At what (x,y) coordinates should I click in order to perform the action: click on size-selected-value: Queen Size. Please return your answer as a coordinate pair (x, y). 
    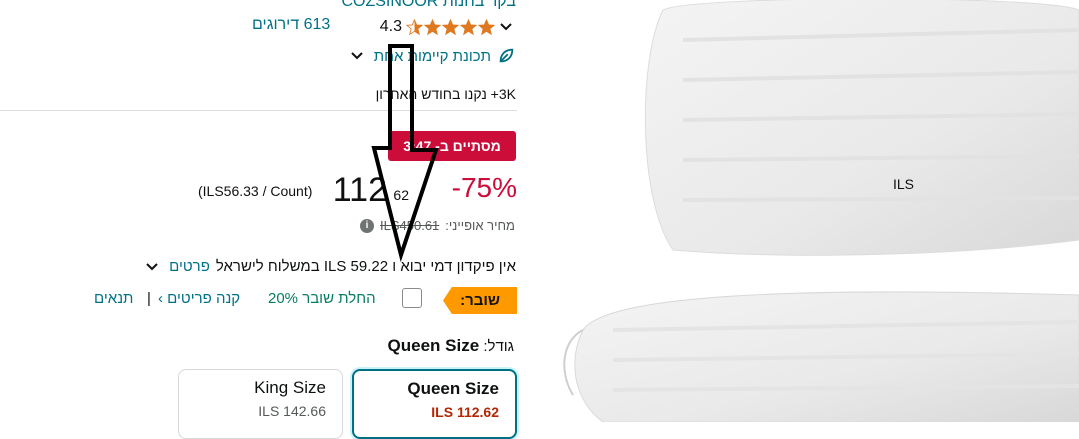
    Looking at the image, I should click on (433, 345).